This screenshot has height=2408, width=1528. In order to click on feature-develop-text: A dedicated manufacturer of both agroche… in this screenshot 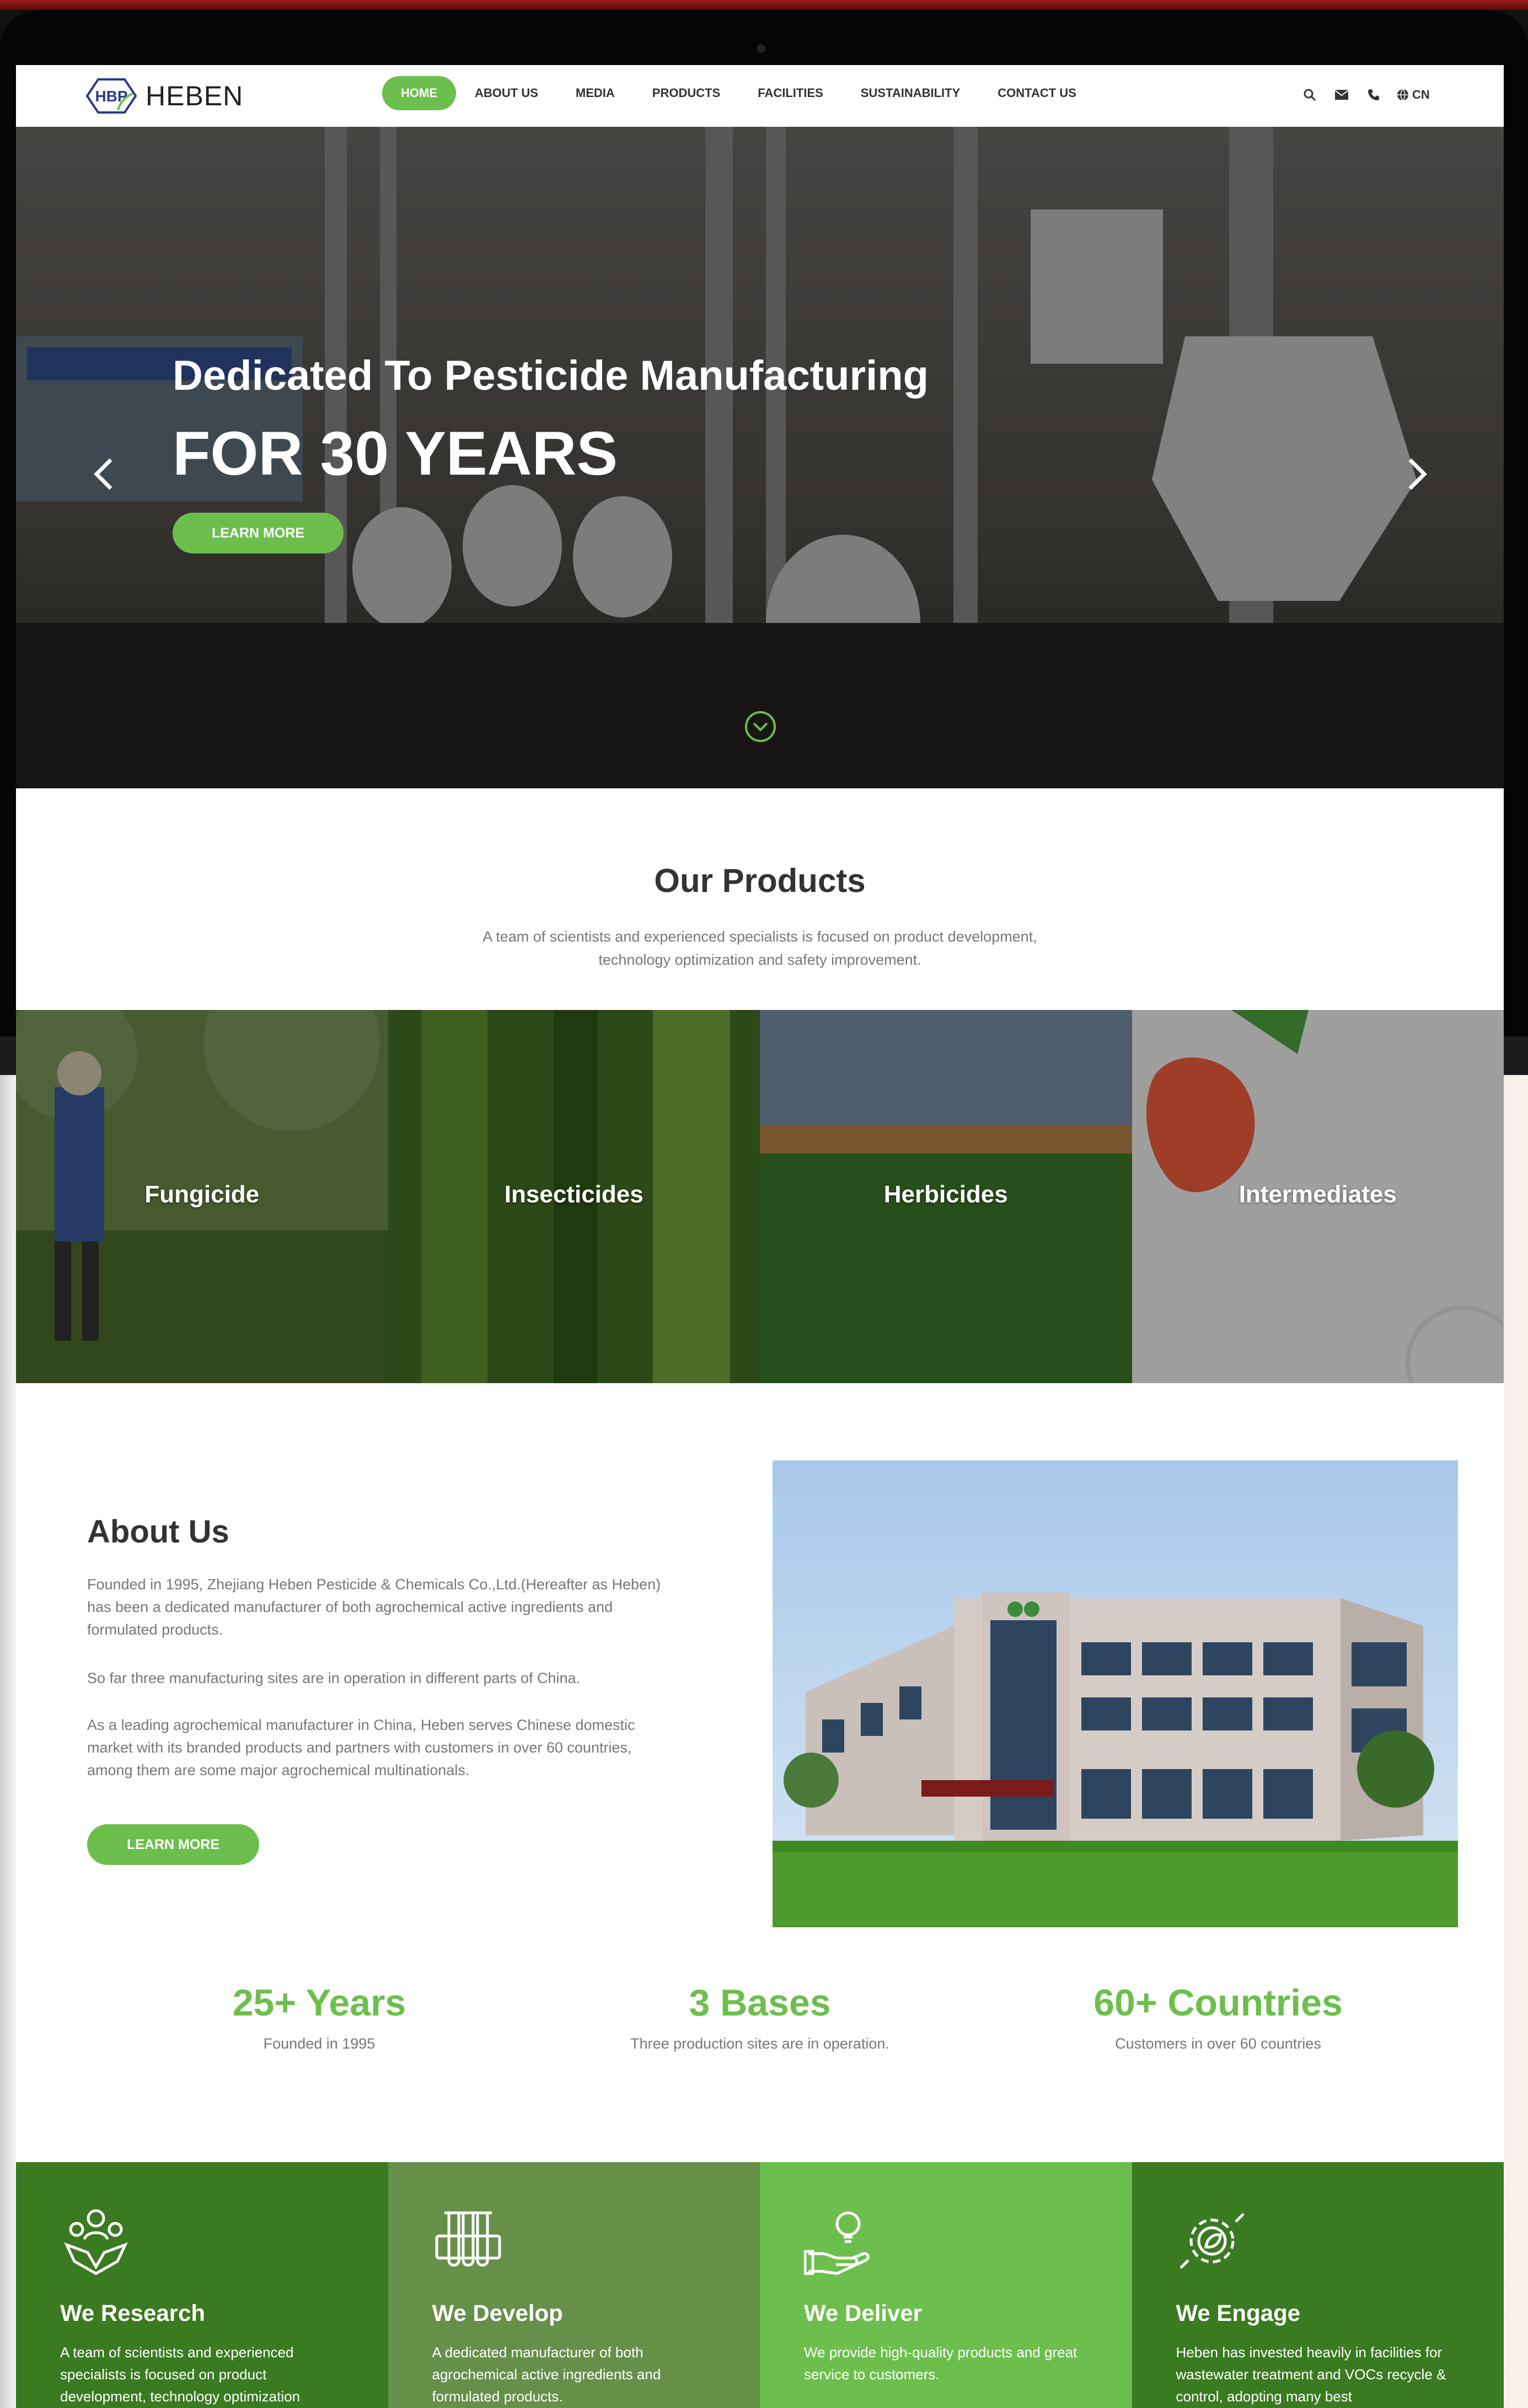, I will do `click(546, 2374)`.